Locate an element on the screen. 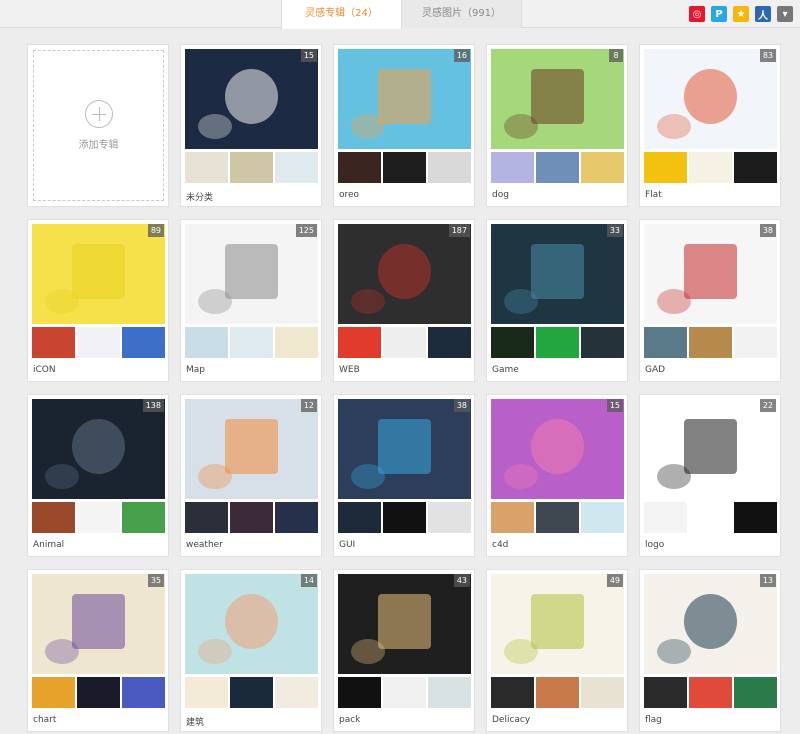 The width and height of the screenshot is (800, 734). favorite-star-icon: ★ is located at coordinates (741, 14).